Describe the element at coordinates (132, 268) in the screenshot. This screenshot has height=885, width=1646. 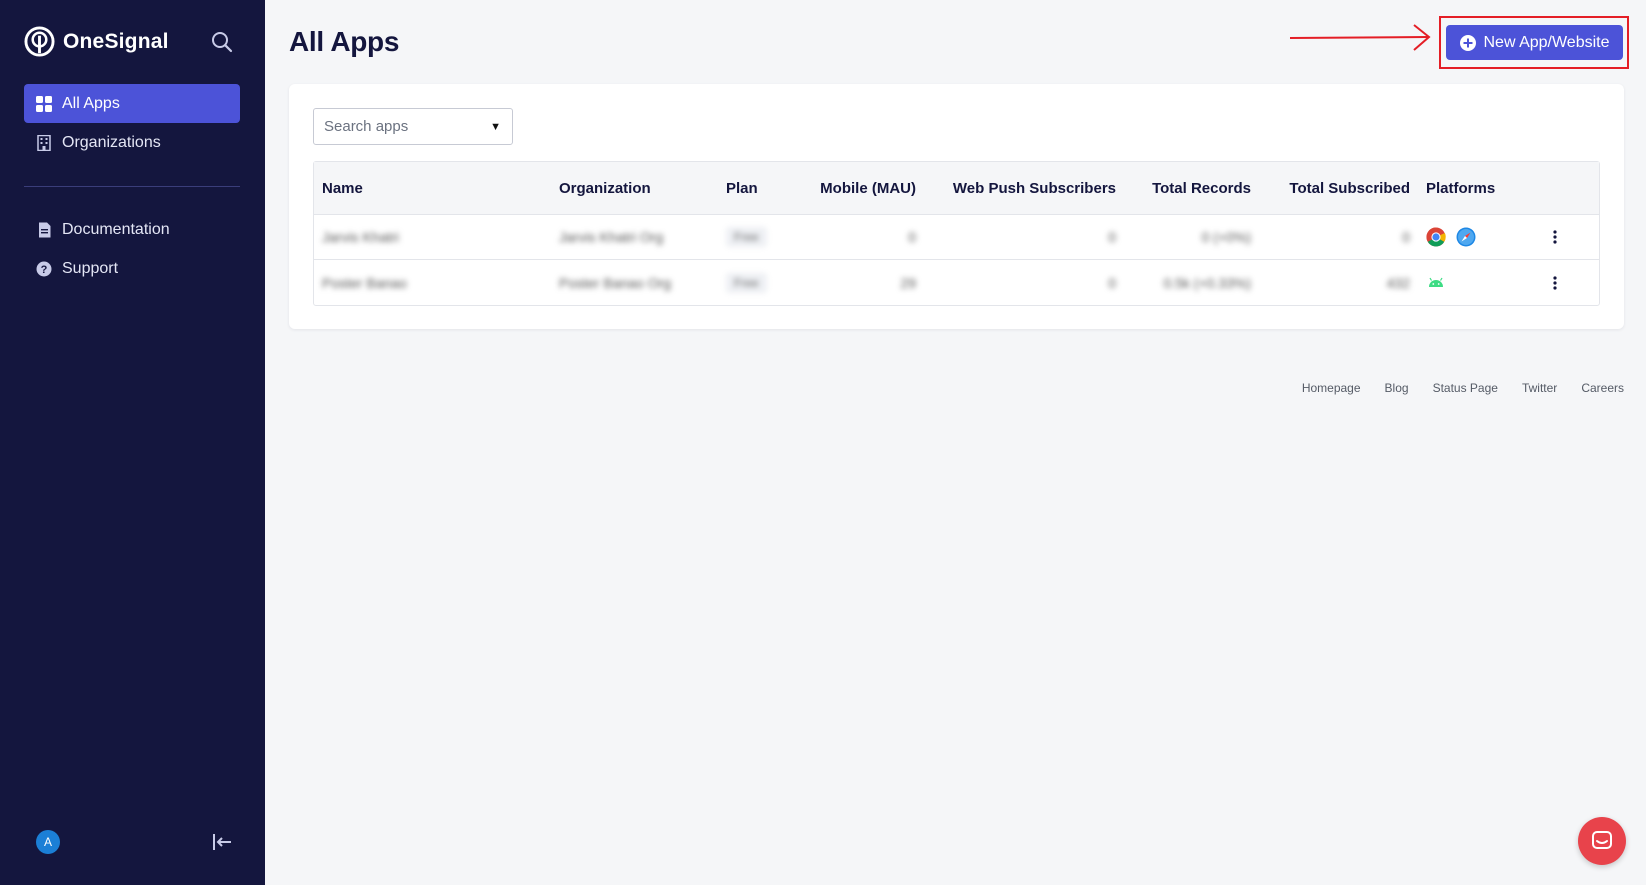
I see `nav-item-support: ? Support` at that location.